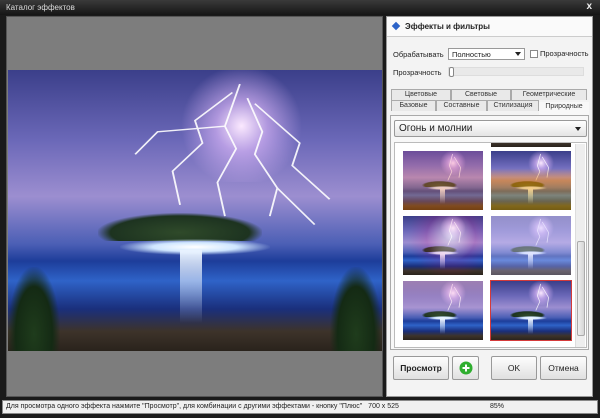  What do you see at coordinates (516, 72) in the screenshot?
I see `transparency-slider` at bounding box center [516, 72].